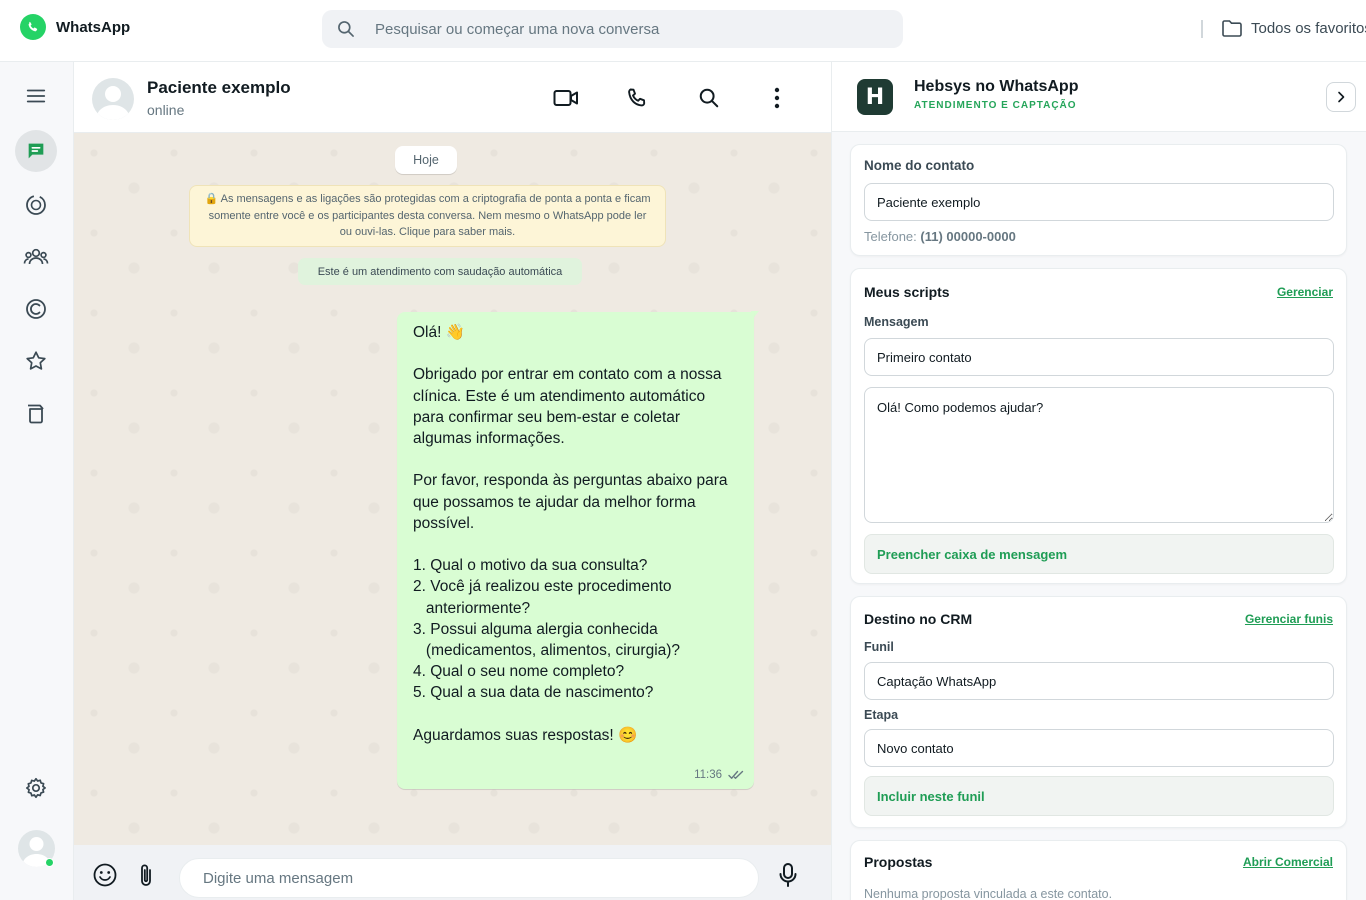 The width and height of the screenshot is (1366, 900). I want to click on panel-subtitle: ATENDIMENTO E CAPTAÇÃO, so click(995, 105).